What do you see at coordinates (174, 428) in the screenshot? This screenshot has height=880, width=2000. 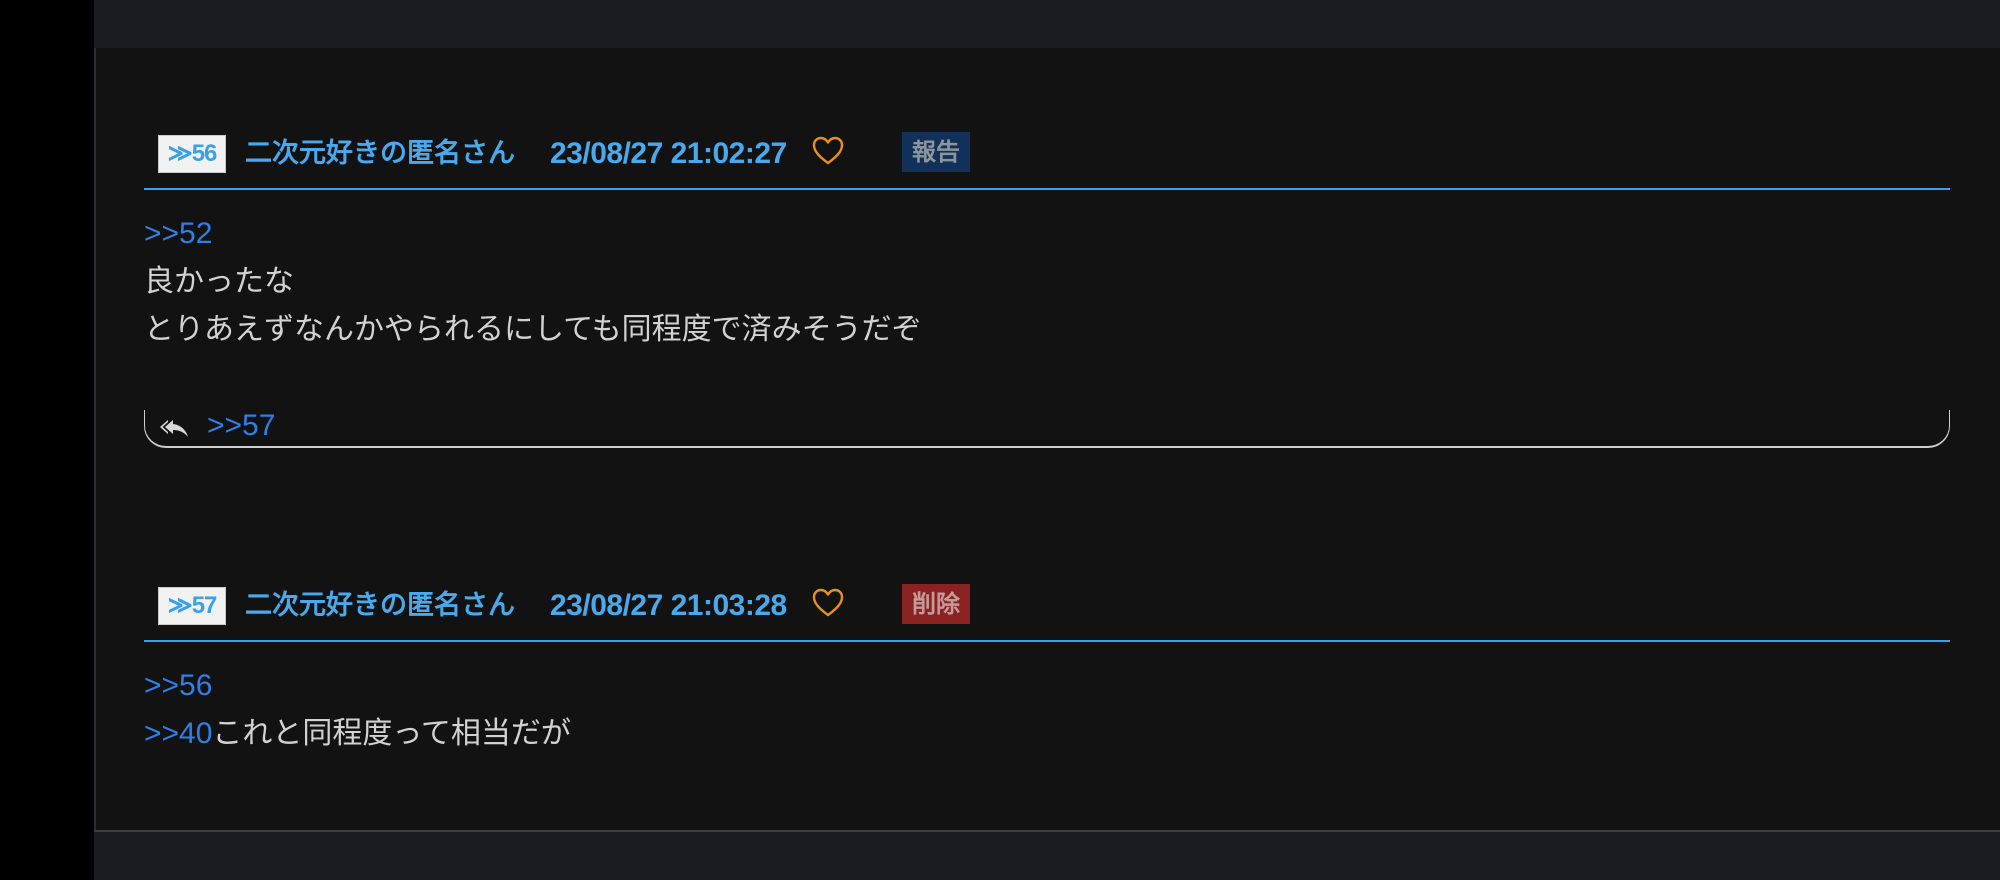 I see `reply-all-icon` at bounding box center [174, 428].